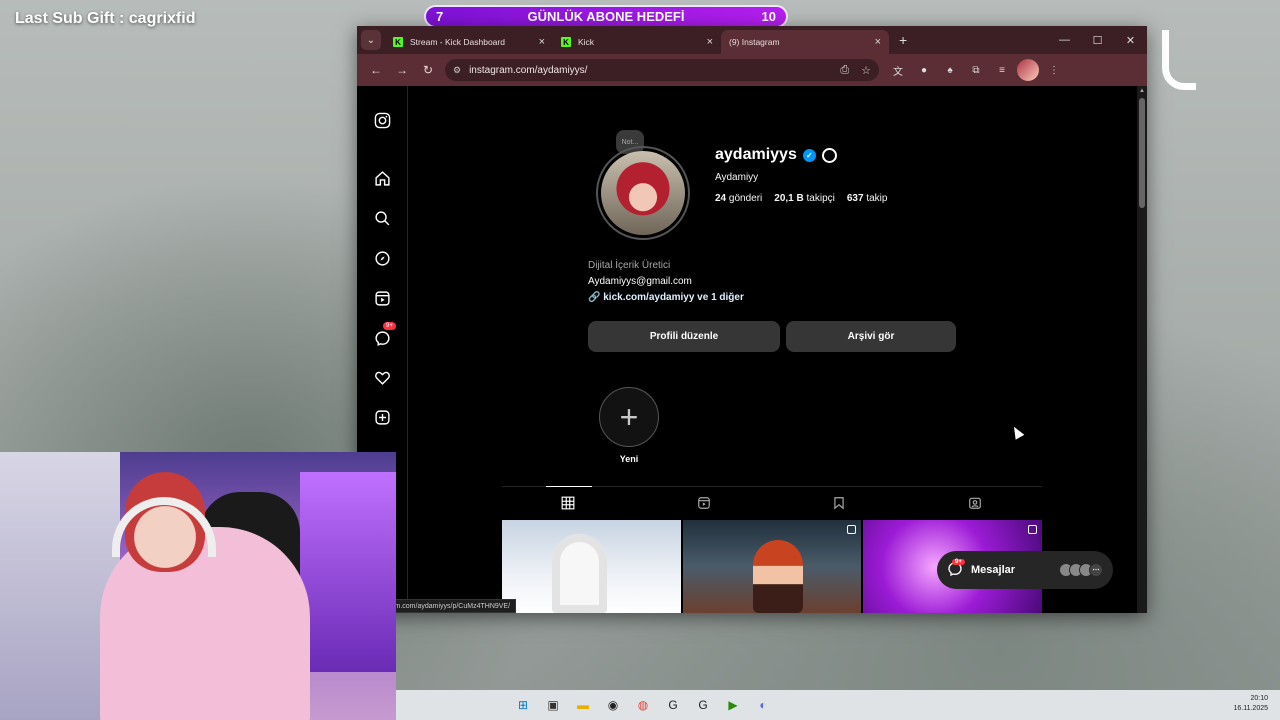 The width and height of the screenshot is (1280, 720). I want to click on kick-app-icon: ▶, so click(733, 705).